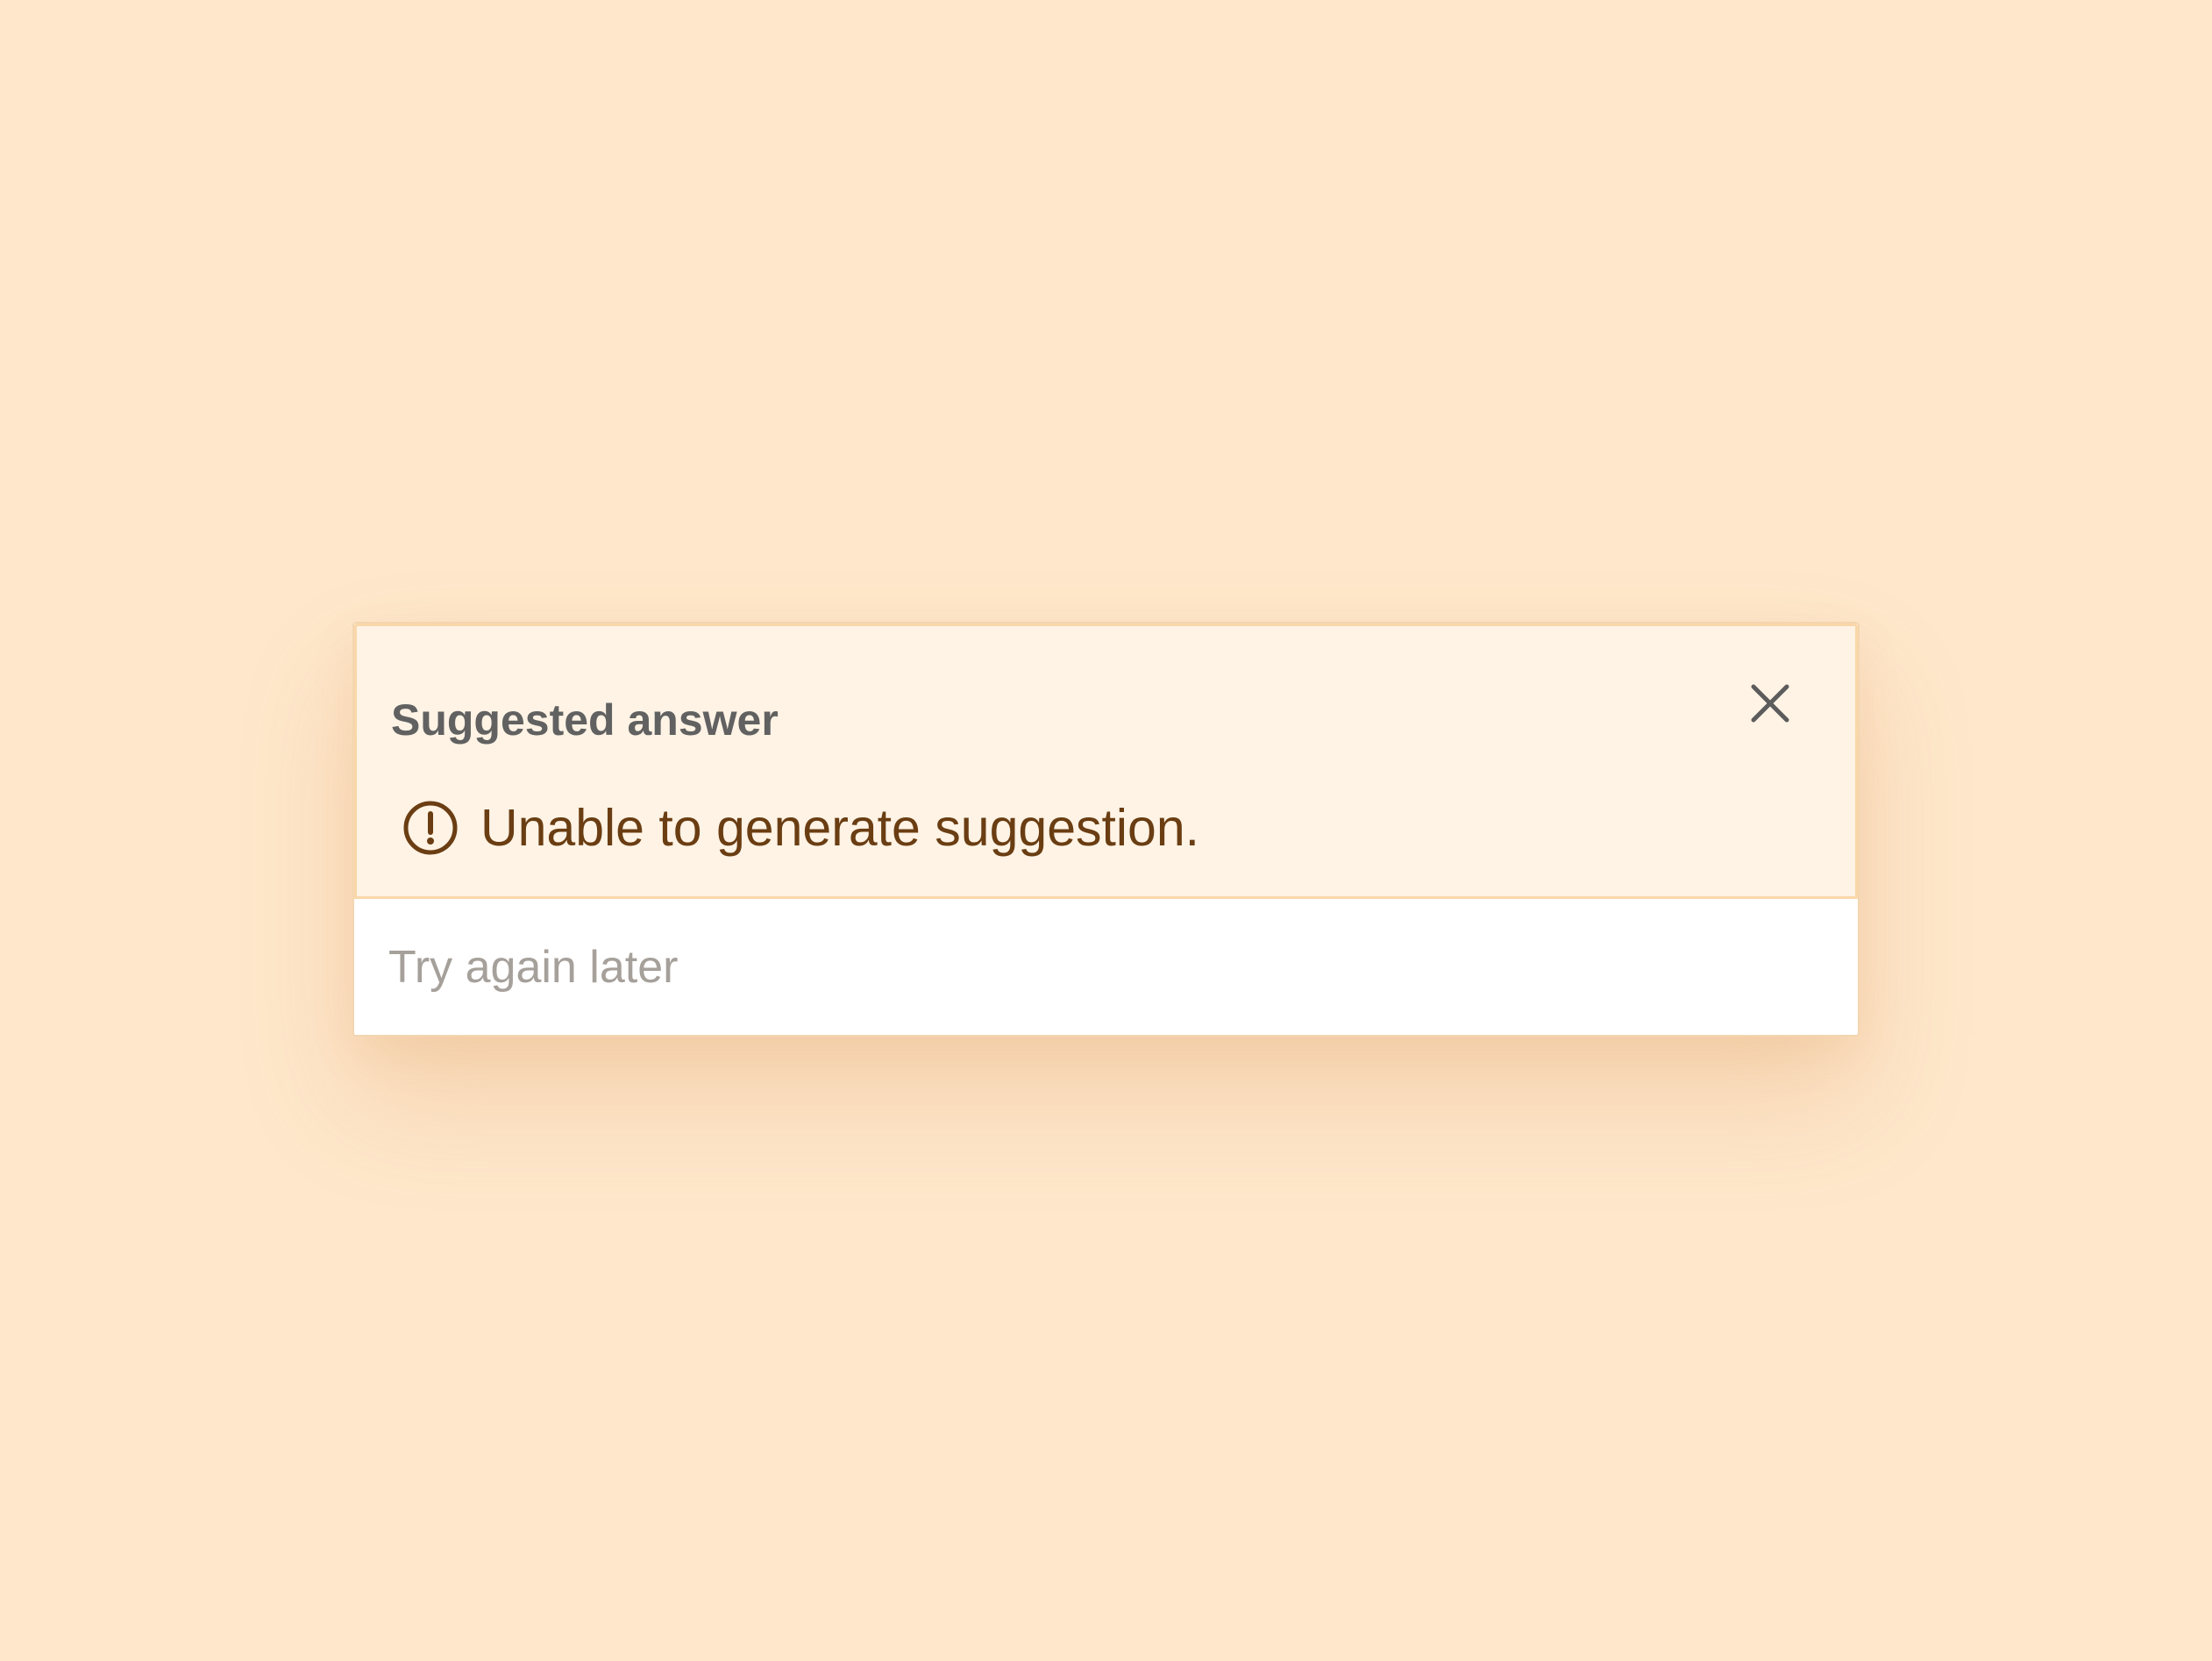  Describe the element at coordinates (430, 828) in the screenshot. I see `alert-circle-icon` at that location.